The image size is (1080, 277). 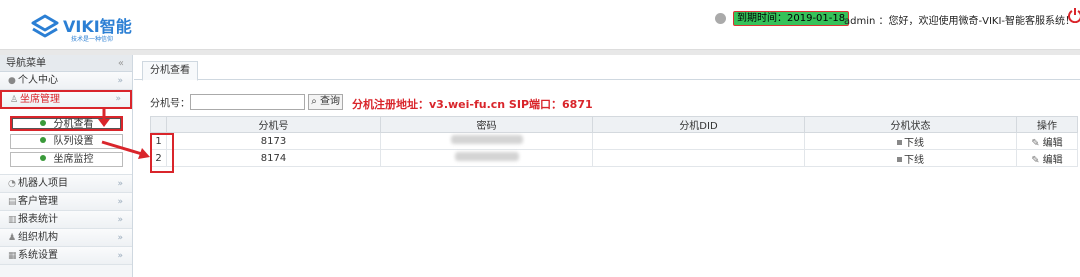 What do you see at coordinates (170, 71) in the screenshot?
I see `tab-extension-view: 分机查看` at bounding box center [170, 71].